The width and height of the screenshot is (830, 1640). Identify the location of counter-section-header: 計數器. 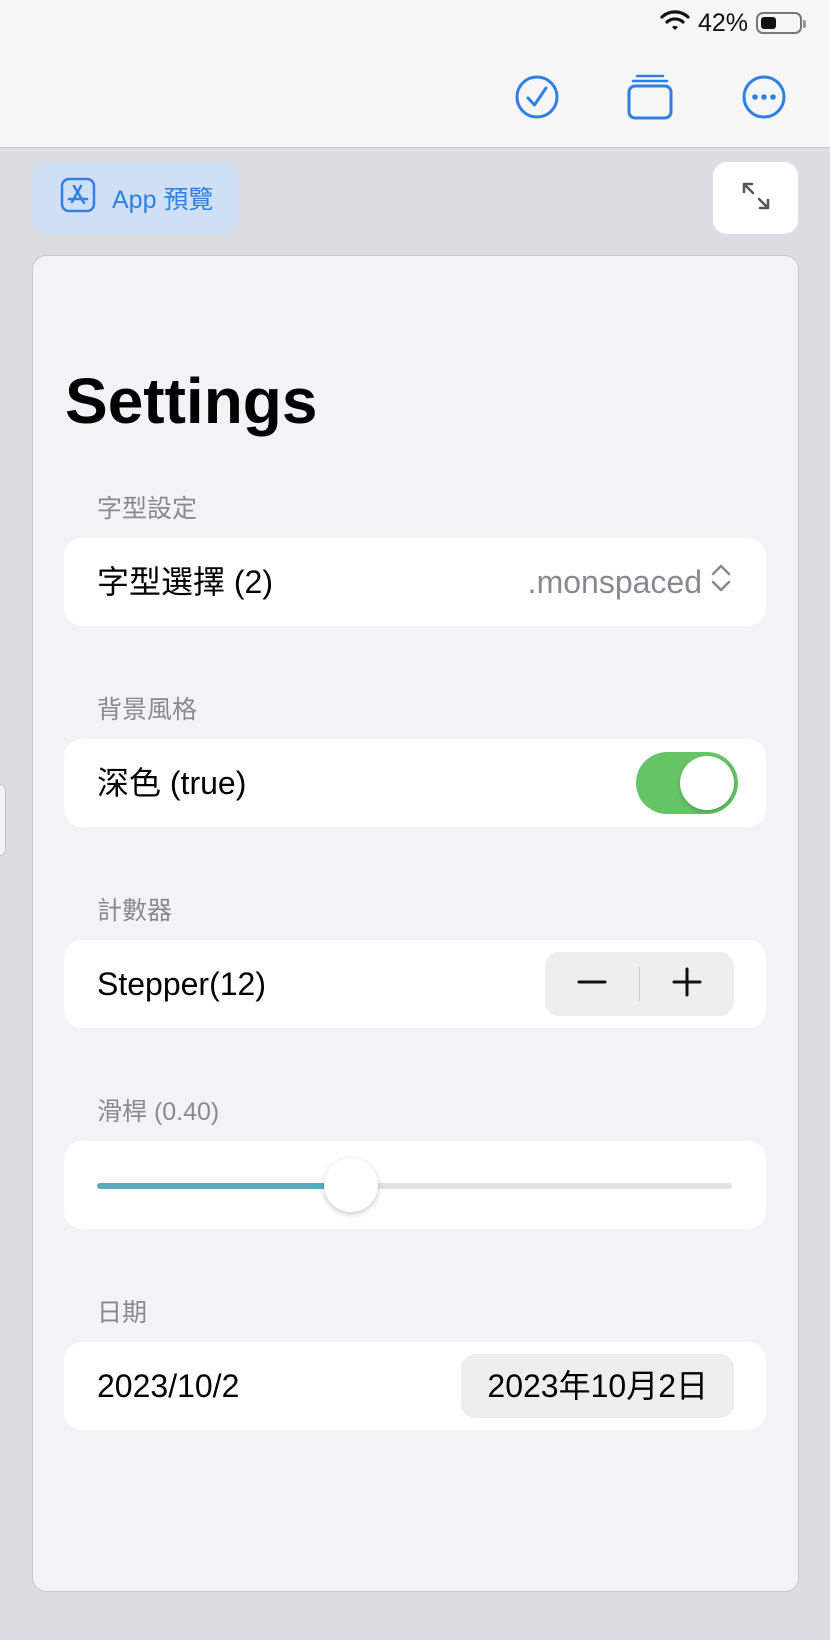
(135, 911).